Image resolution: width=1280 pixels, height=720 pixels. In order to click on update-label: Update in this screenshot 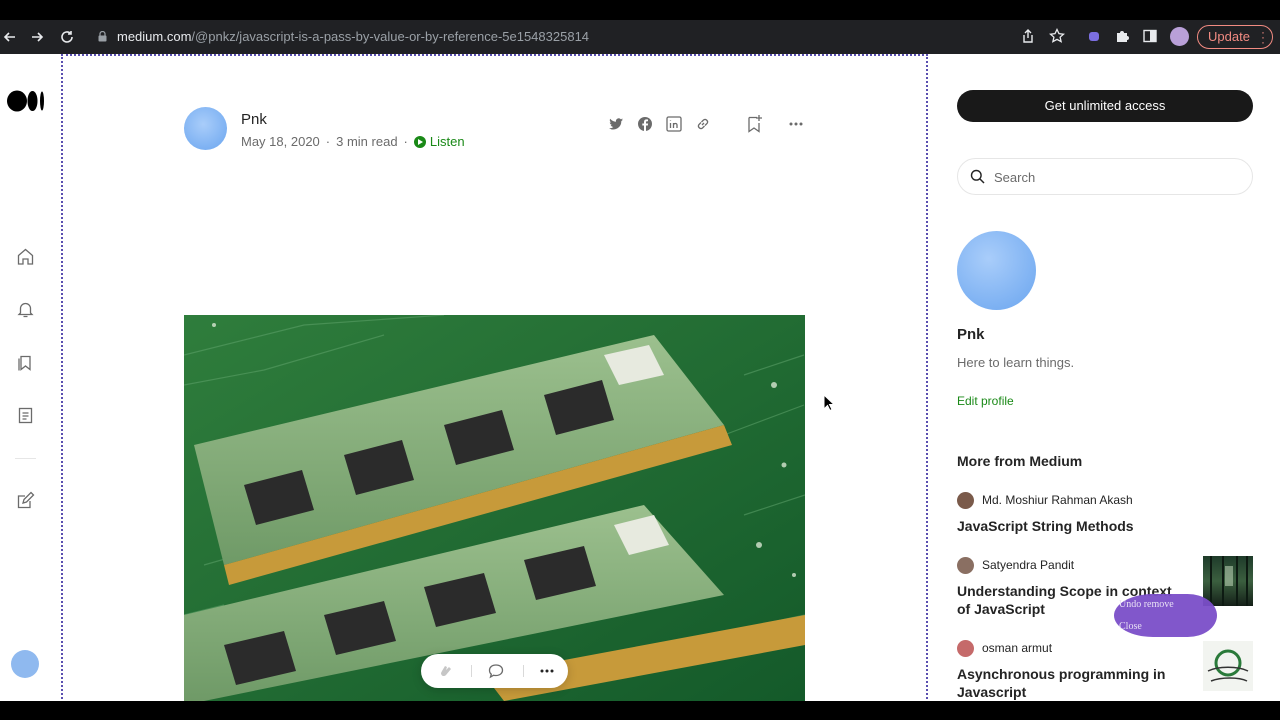, I will do `click(1229, 36)`.